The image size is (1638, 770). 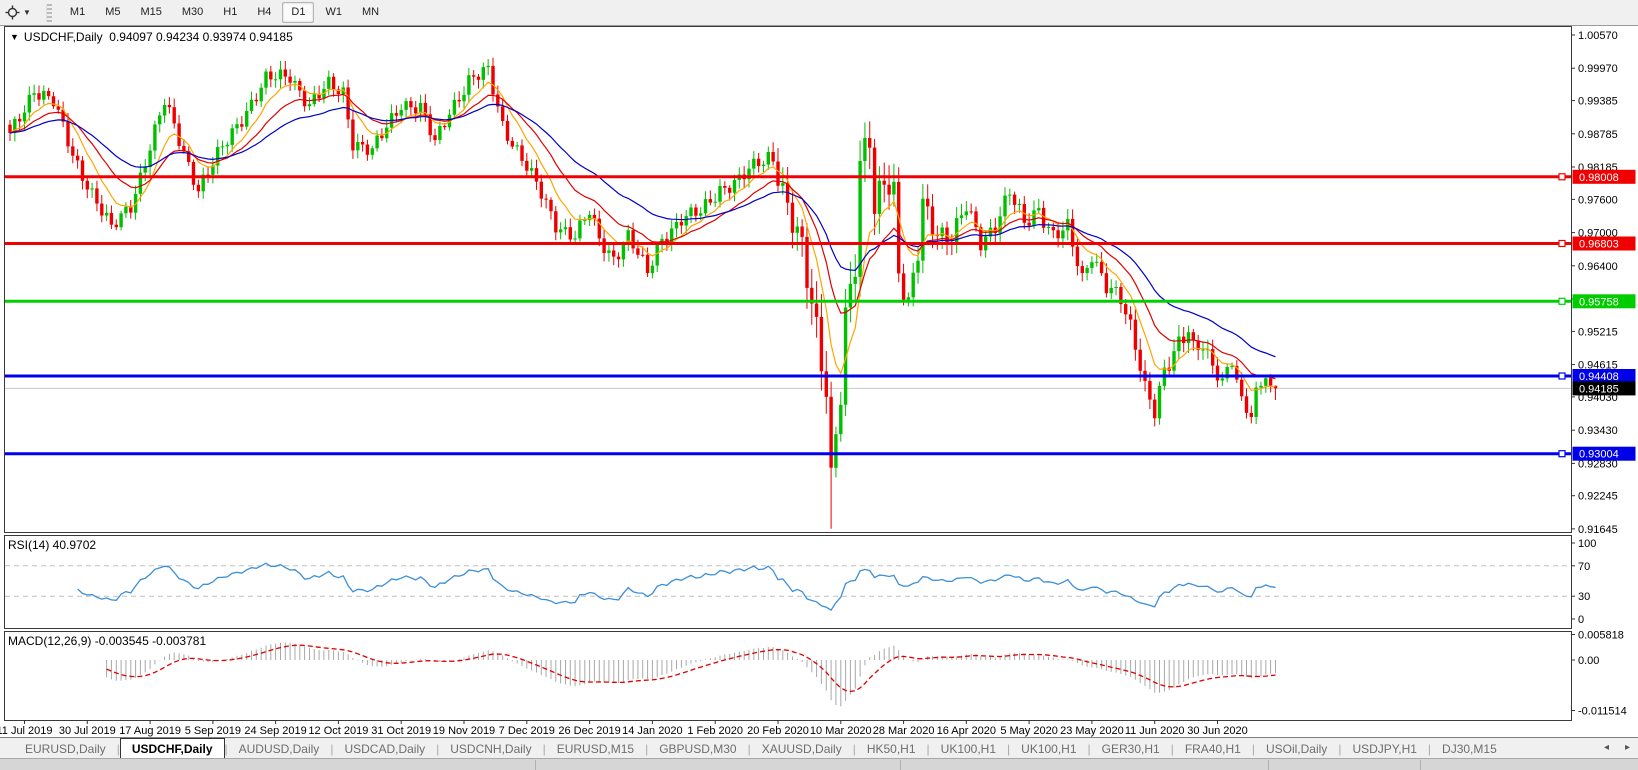 I want to click on chart-tab-hk50-h1: HK50,H1, so click(x=891, y=749).